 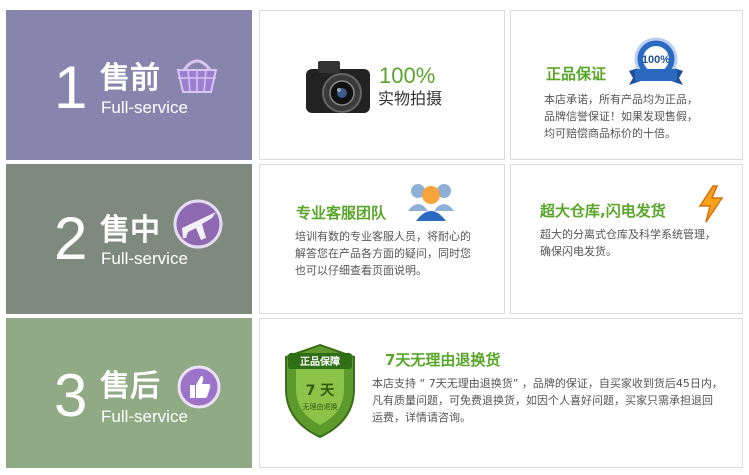 What do you see at coordinates (199, 389) in the screenshot?
I see `thumbs-up-icon` at bounding box center [199, 389].